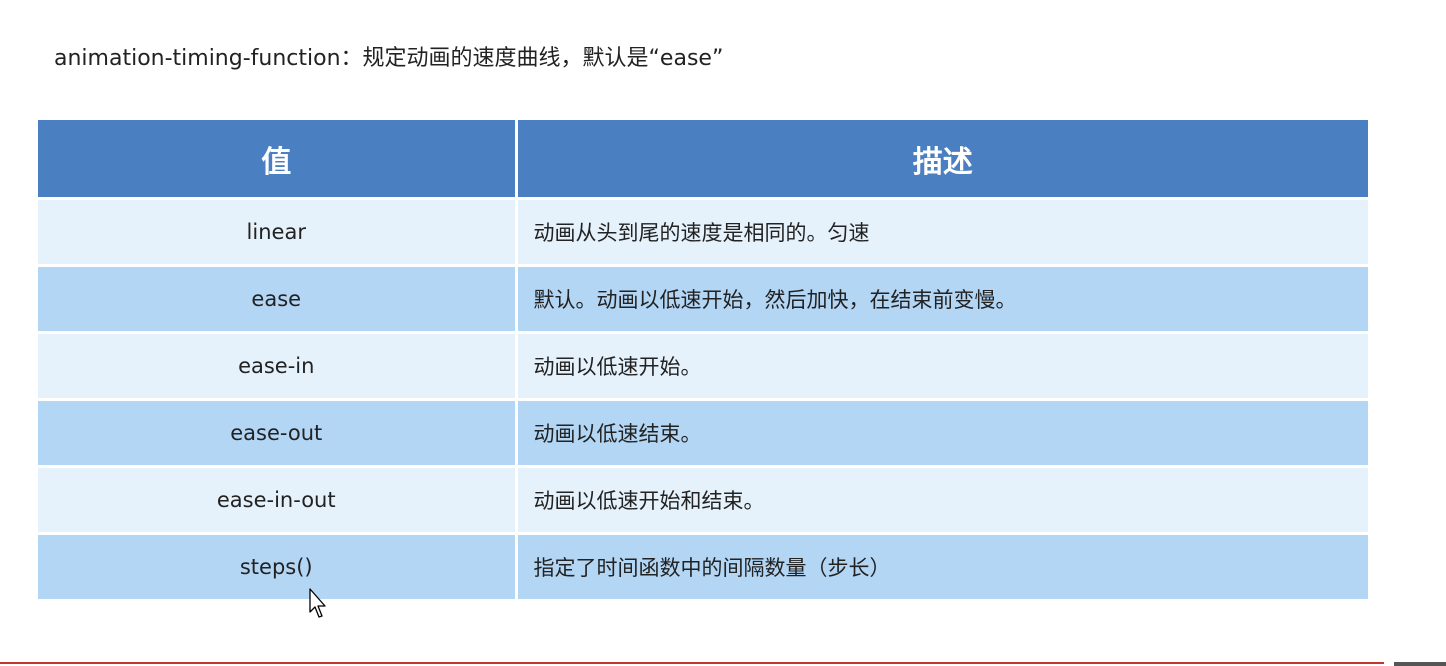 The image size is (1446, 666). Describe the element at coordinates (942, 299) in the screenshot. I see `cell-description: 默认。动画以低速开始，然后加快，在结束前变慢。` at that location.